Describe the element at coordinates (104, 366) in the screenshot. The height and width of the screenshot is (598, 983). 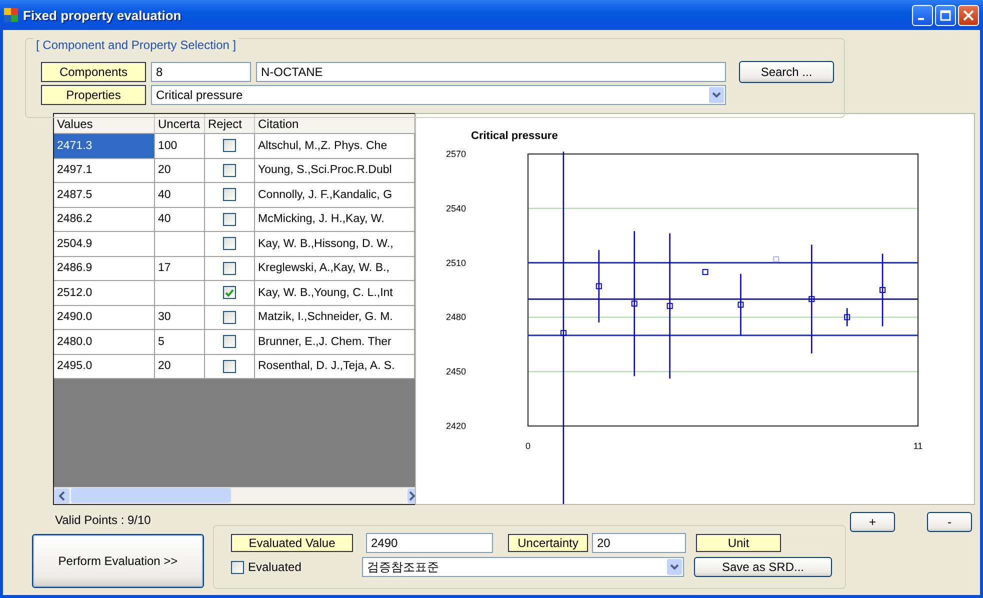
I see `value-cell: 2495.0` at that location.